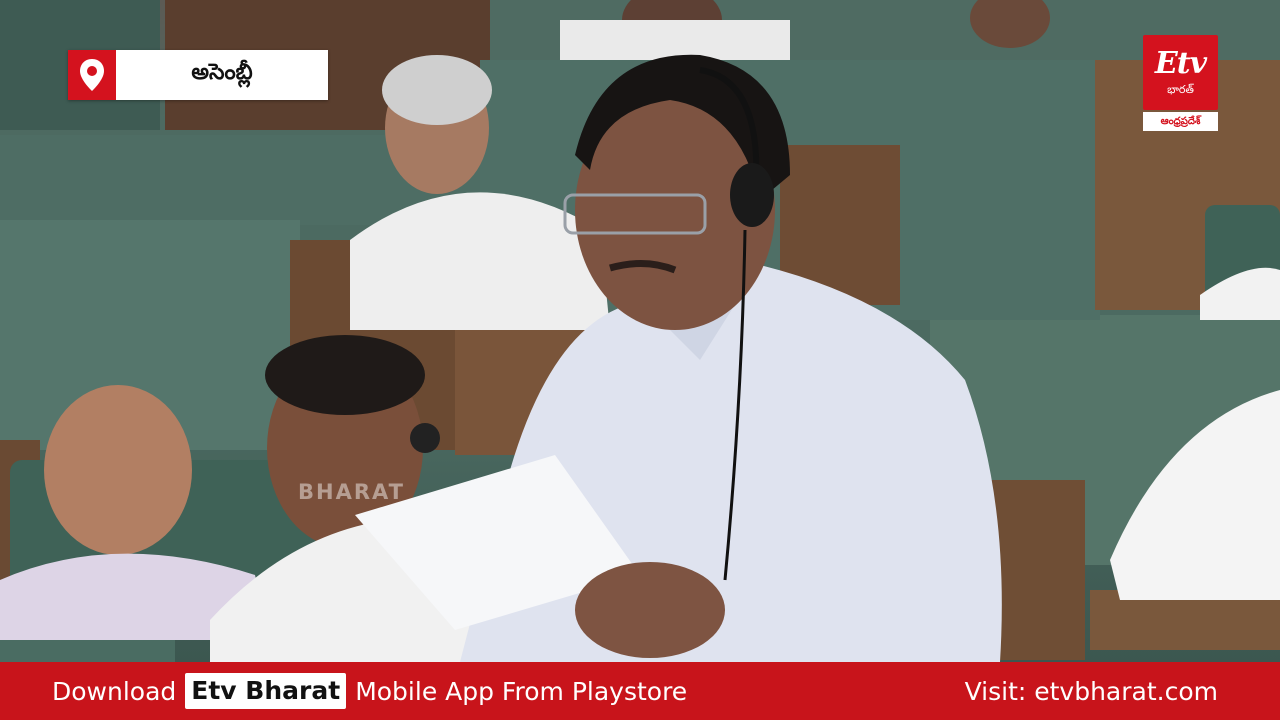 This screenshot has width=1280, height=720. What do you see at coordinates (114, 691) in the screenshot?
I see `download-word: Download` at bounding box center [114, 691].